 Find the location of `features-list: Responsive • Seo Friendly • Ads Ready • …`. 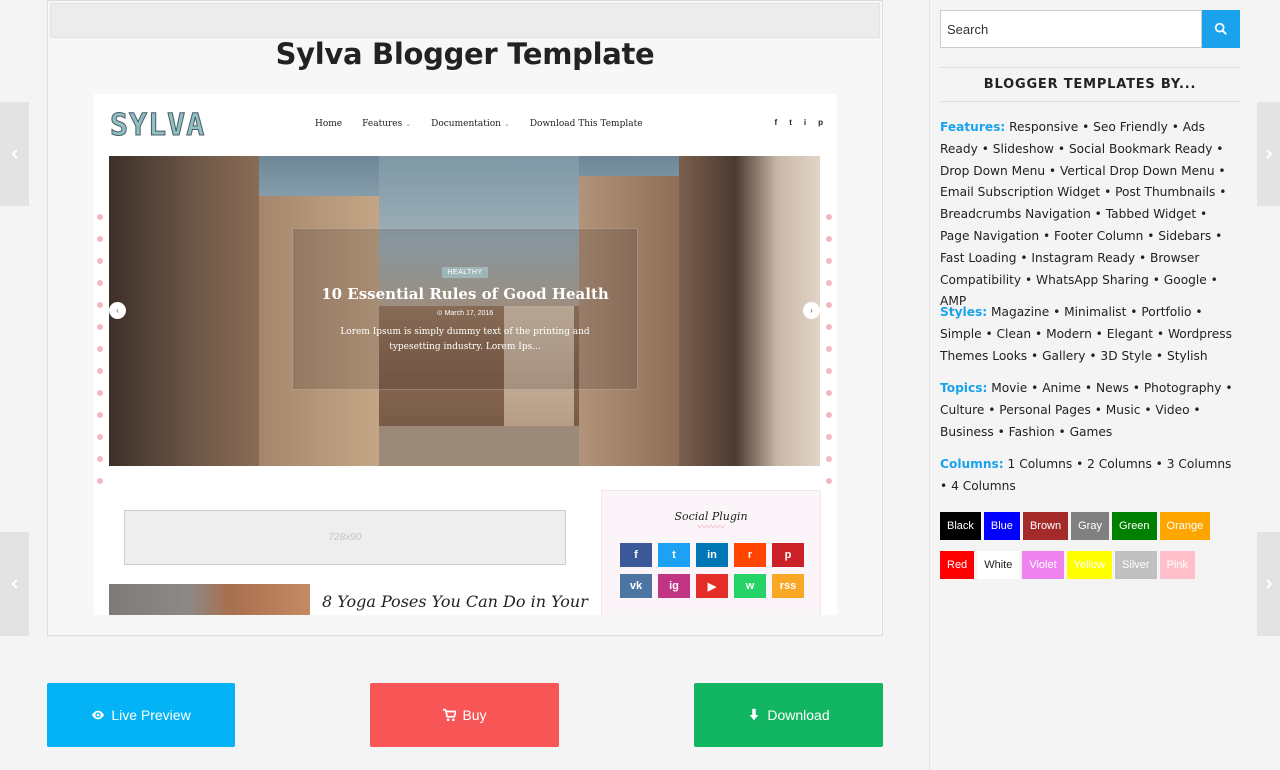

features-list: Responsive • Seo Friendly • Ads Ready • … is located at coordinates (1083, 214).